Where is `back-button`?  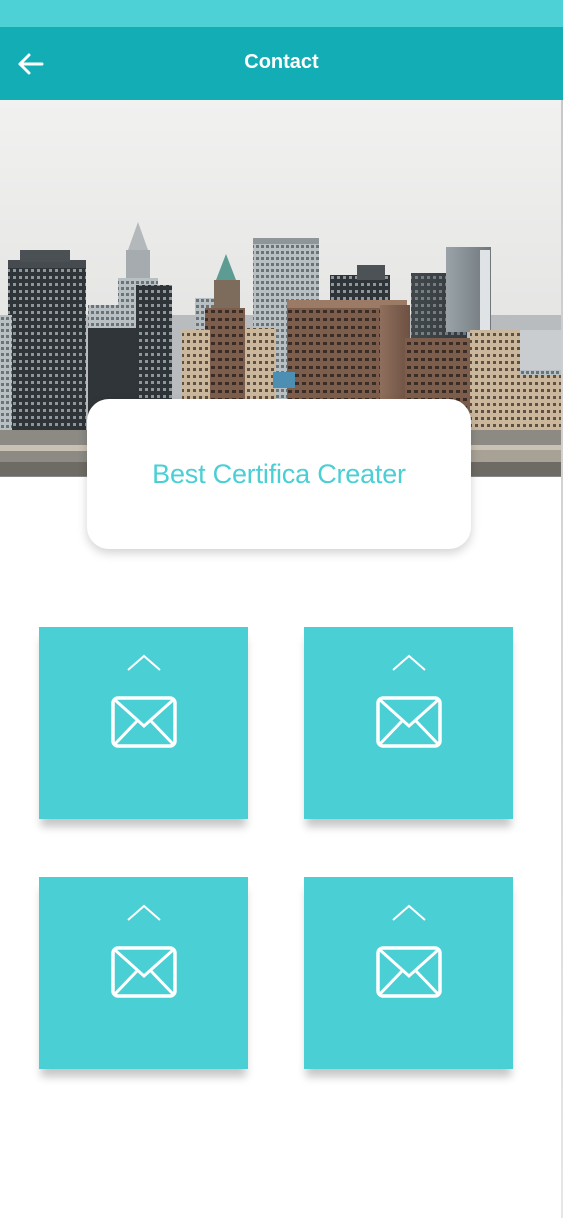 back-button is located at coordinates (30, 64).